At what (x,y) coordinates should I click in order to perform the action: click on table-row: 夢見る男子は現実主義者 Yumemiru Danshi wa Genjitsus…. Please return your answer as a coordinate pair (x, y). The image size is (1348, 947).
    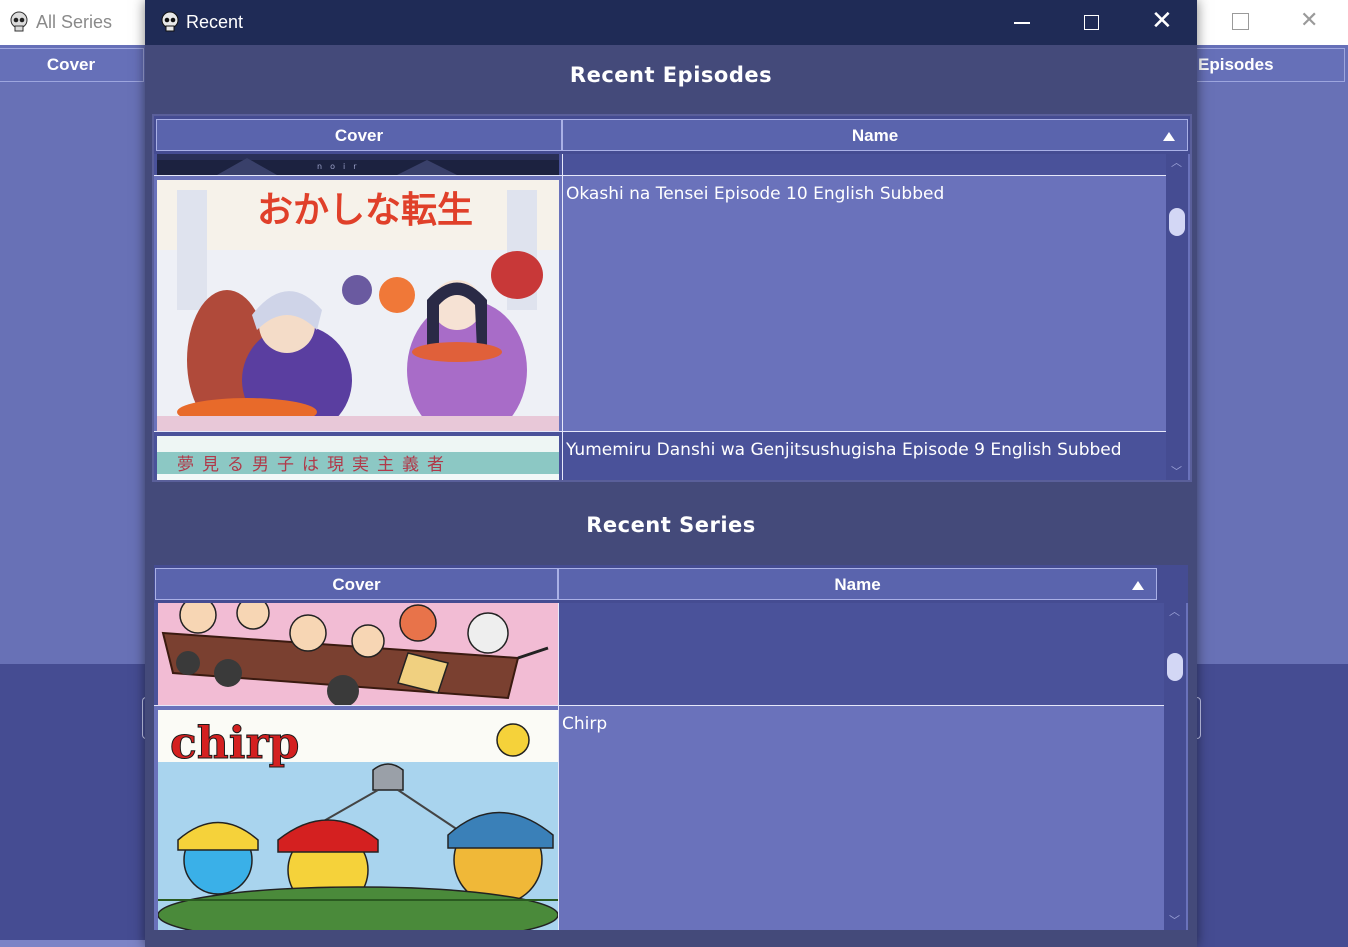
    Looking at the image, I should click on (660, 455).